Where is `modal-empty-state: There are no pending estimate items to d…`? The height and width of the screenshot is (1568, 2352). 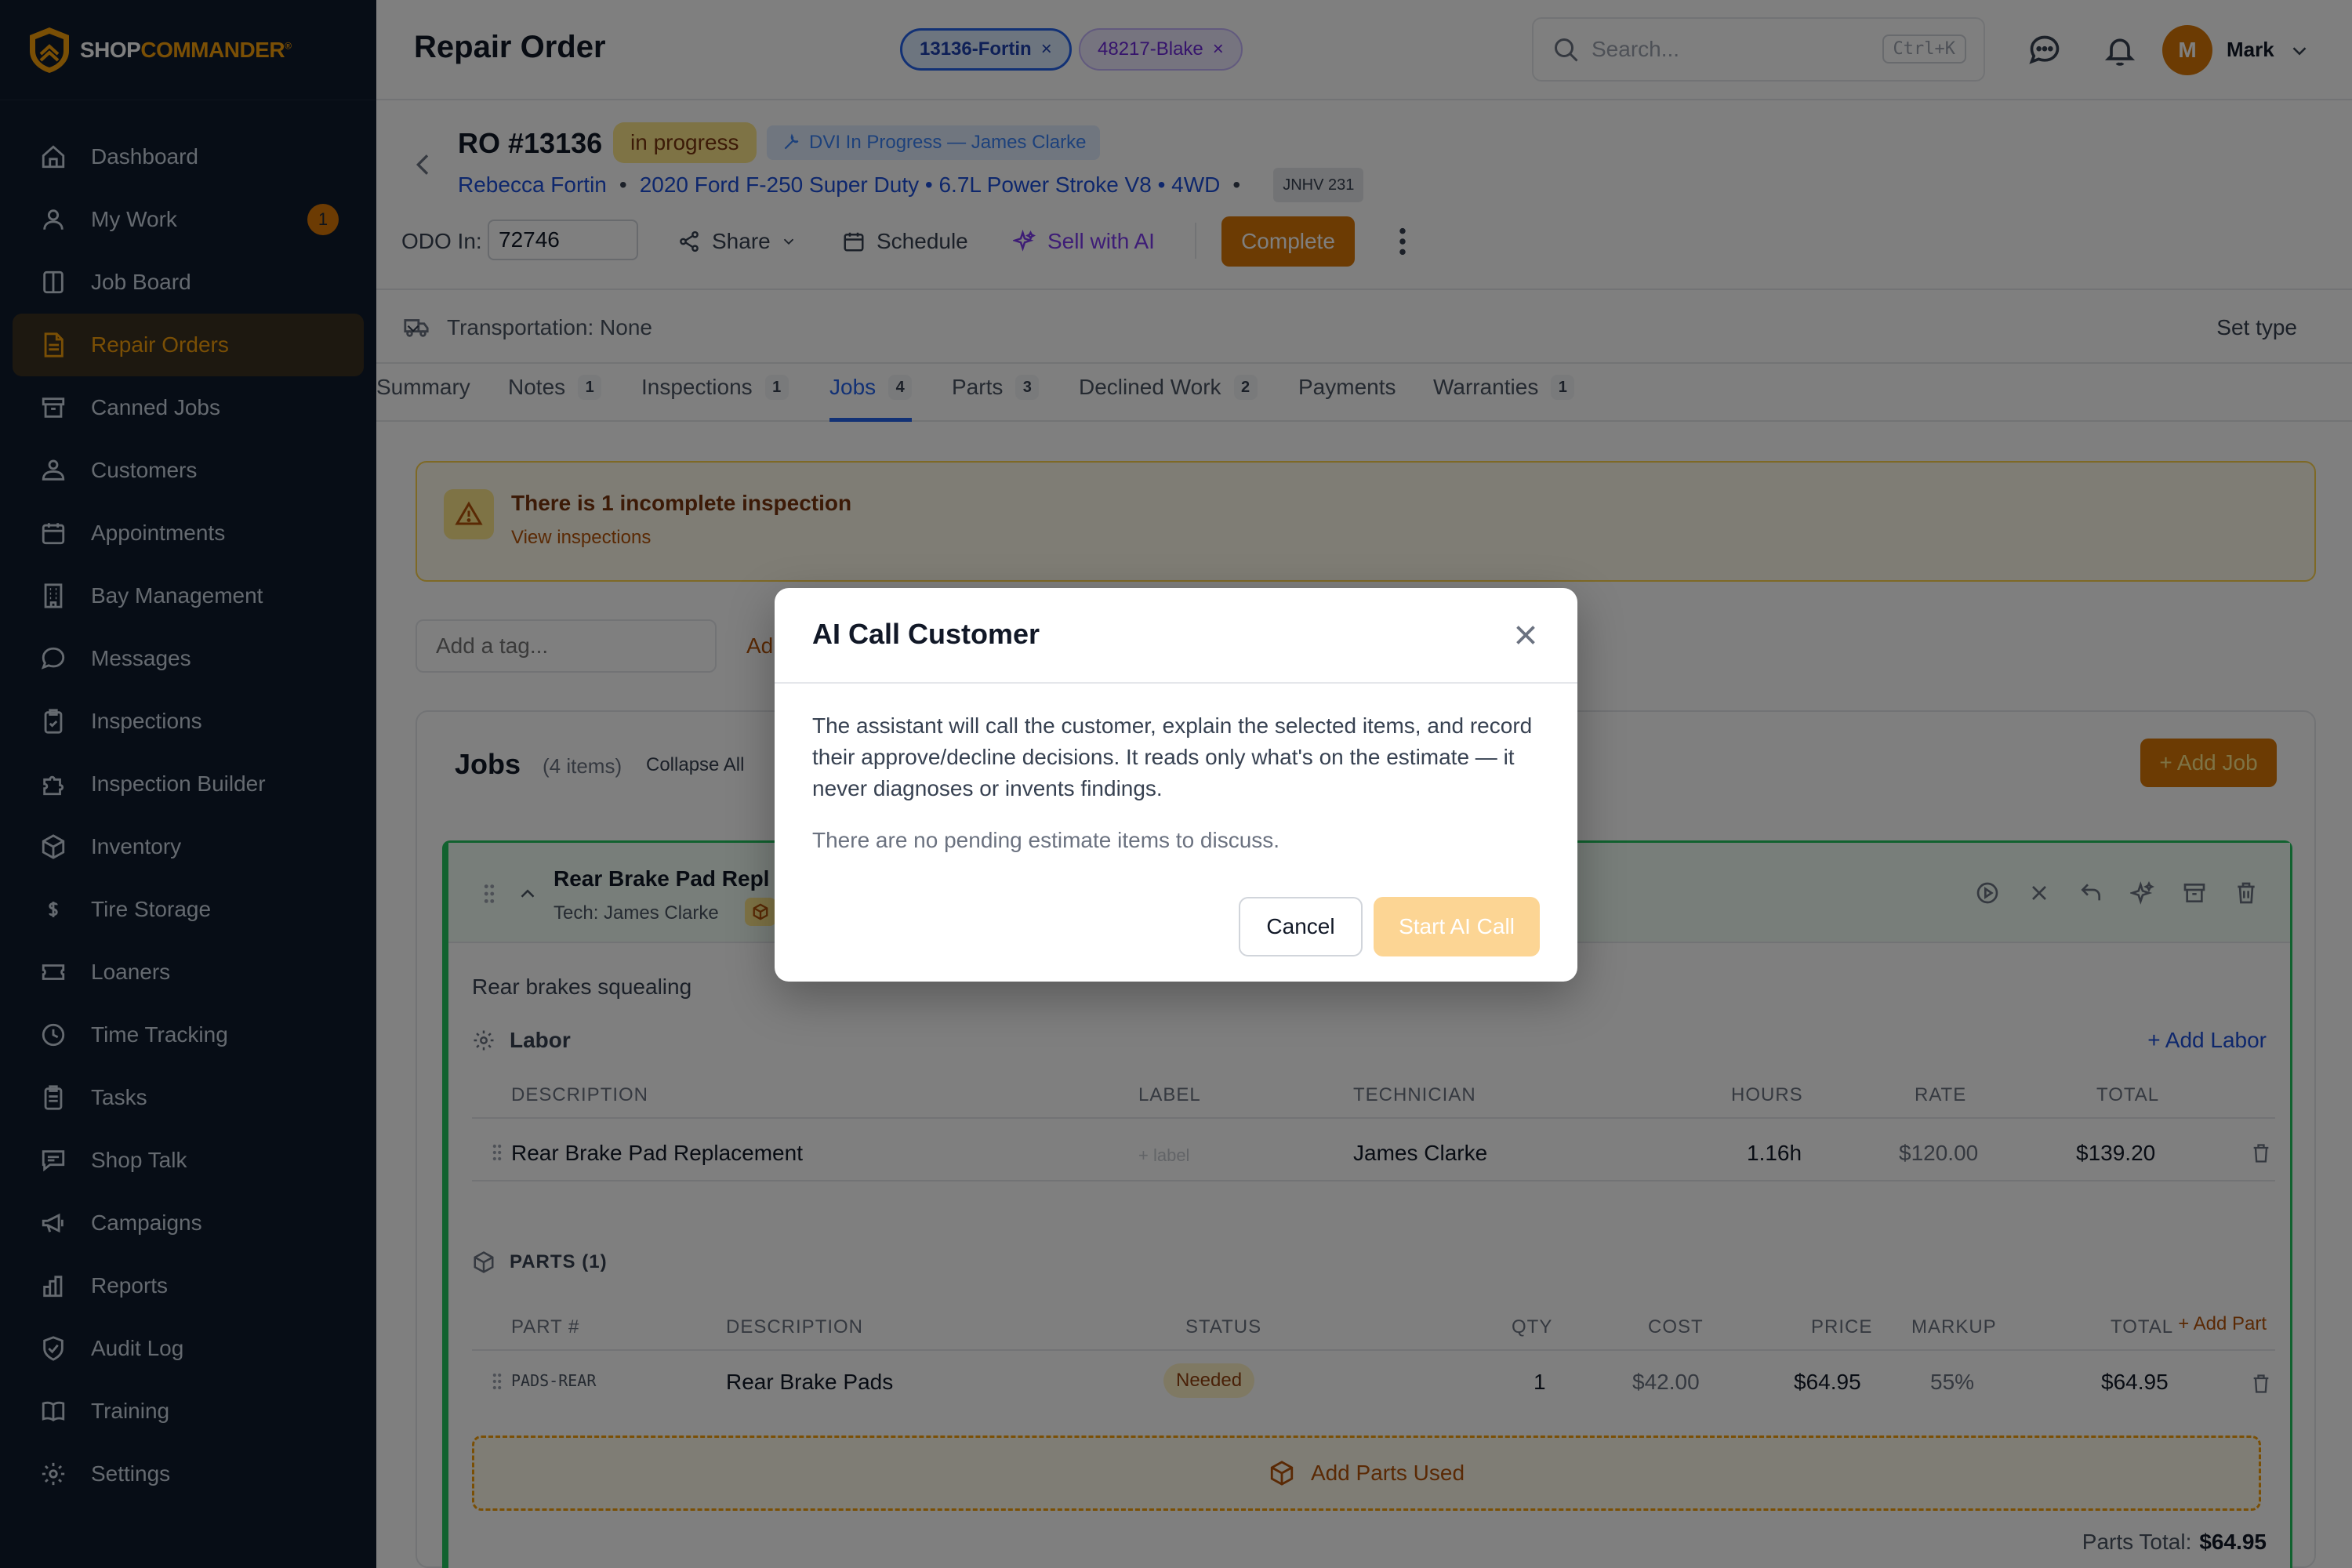 modal-empty-state: There are no pending estimate items to d… is located at coordinates (1046, 840).